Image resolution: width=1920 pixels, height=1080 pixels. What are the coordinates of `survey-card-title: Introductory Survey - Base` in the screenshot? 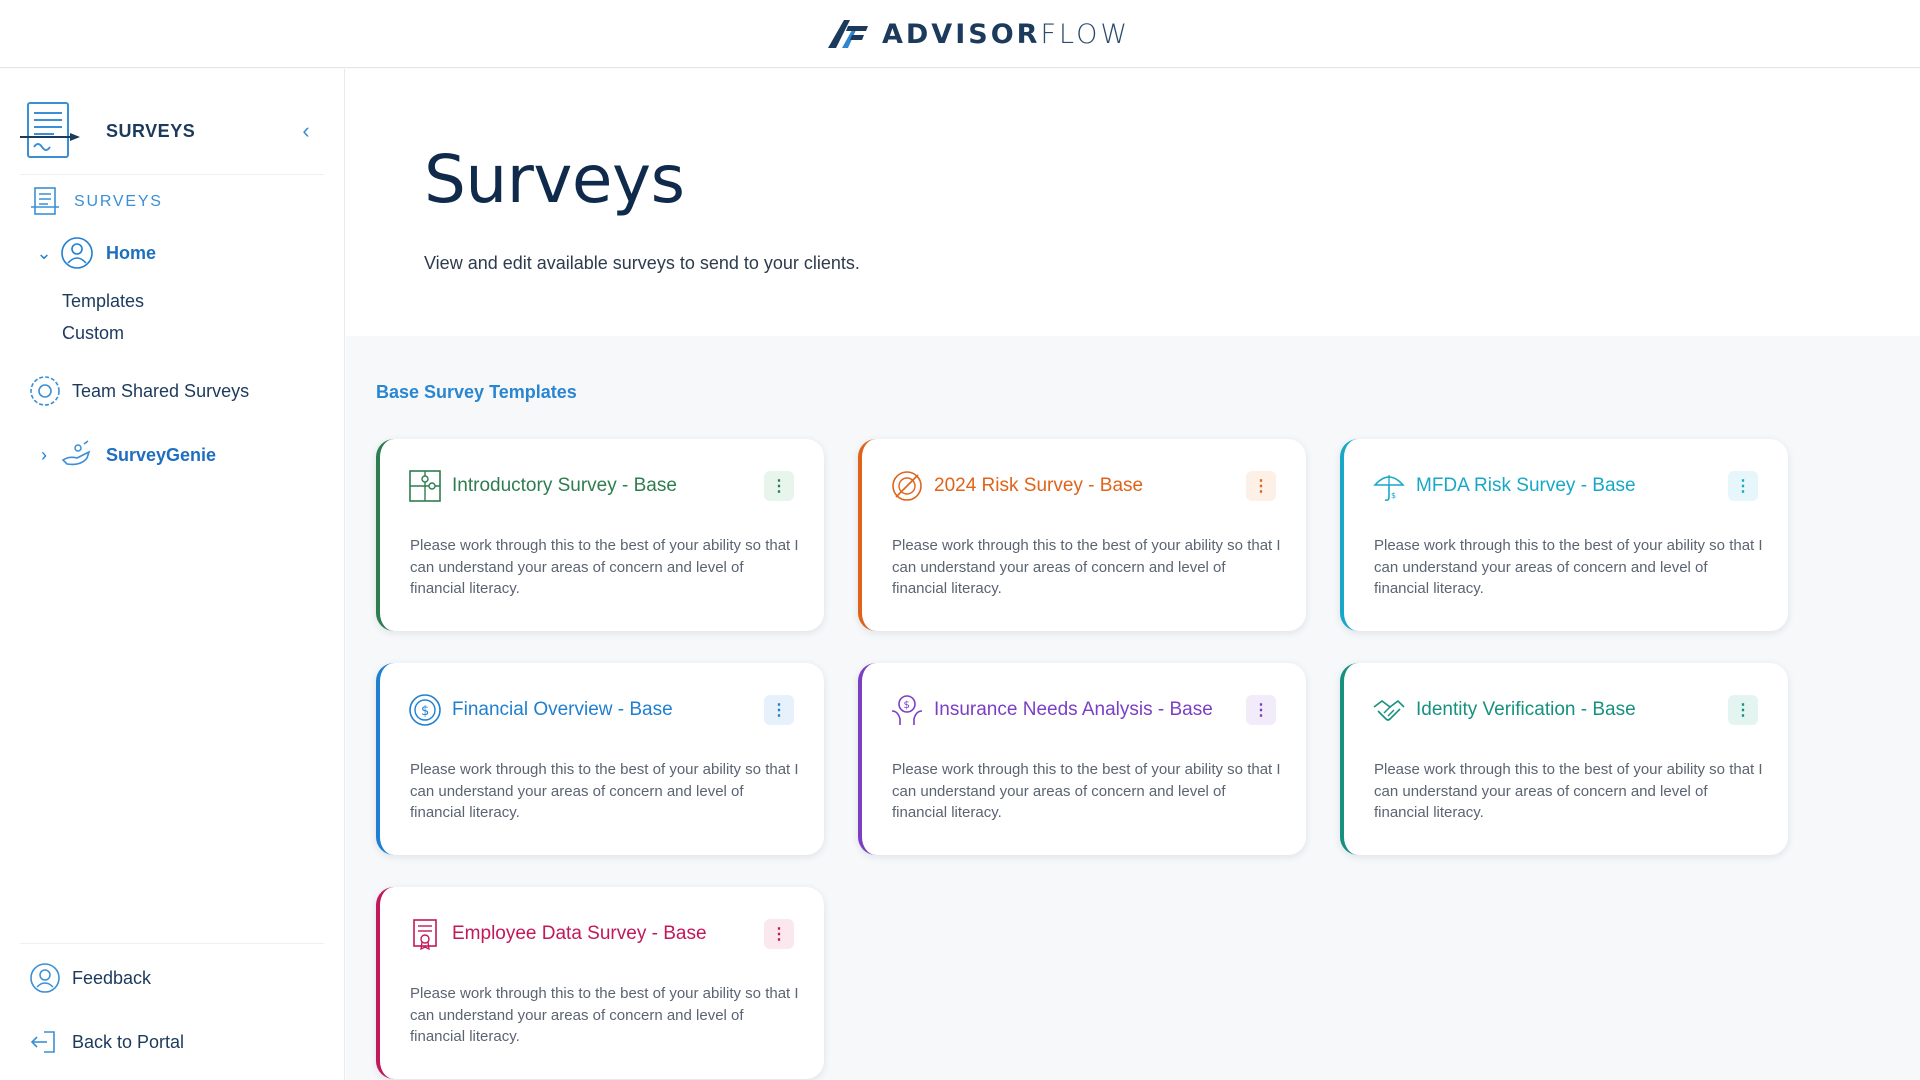 It's located at (564, 485).